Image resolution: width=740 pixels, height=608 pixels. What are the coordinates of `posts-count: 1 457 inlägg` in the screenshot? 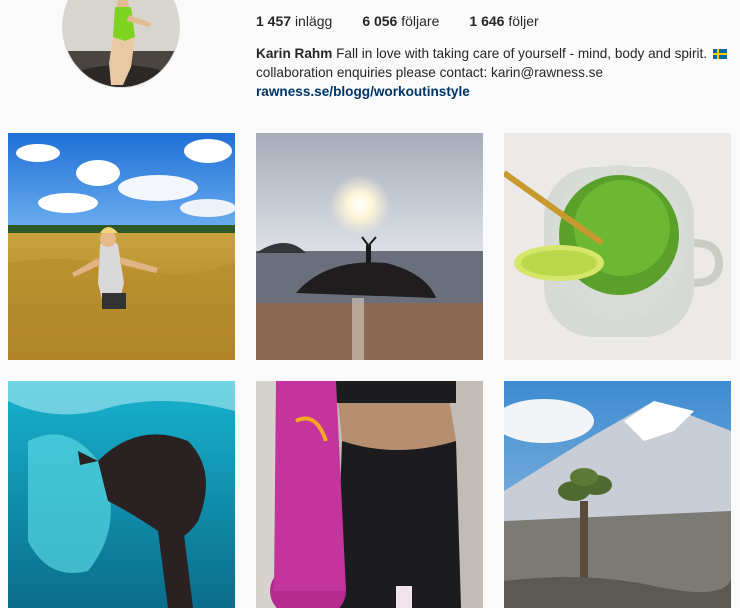 It's located at (294, 21).